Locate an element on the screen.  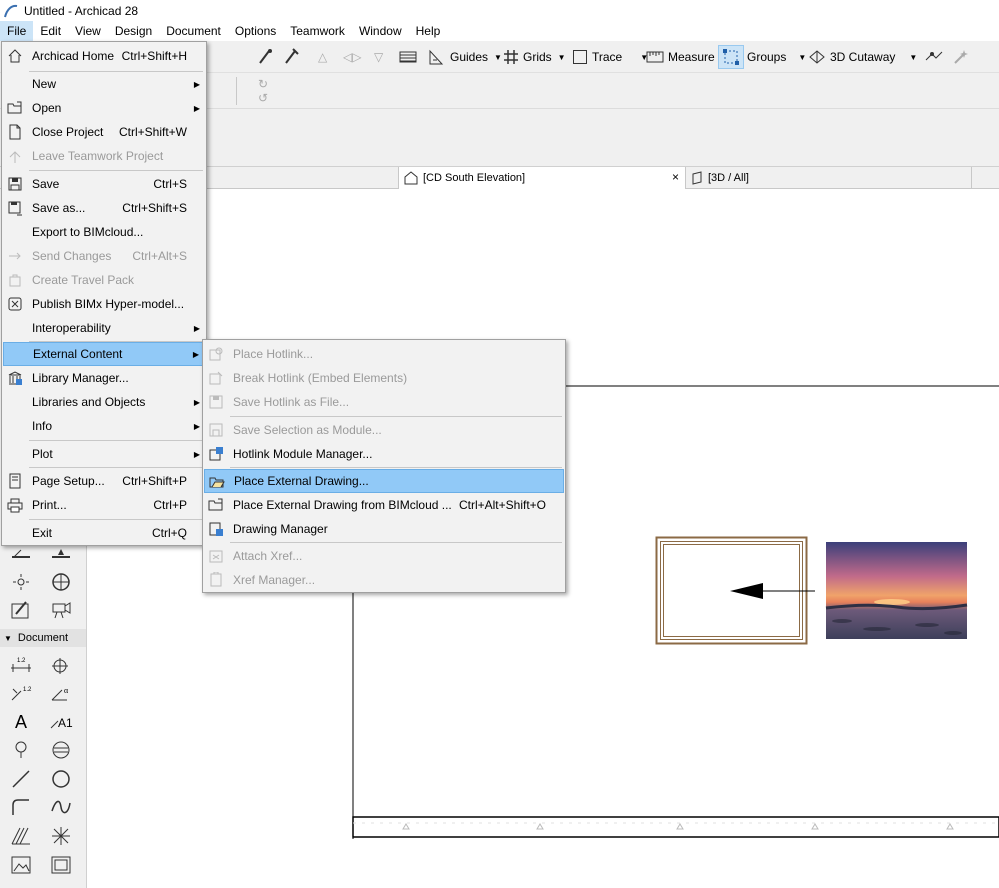
menu-edit: Edit is located at coordinates (50, 31).